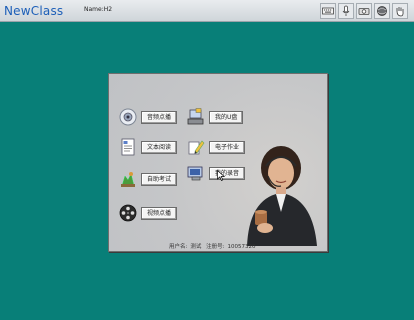  I want to click on globe-icon, so click(382, 11).